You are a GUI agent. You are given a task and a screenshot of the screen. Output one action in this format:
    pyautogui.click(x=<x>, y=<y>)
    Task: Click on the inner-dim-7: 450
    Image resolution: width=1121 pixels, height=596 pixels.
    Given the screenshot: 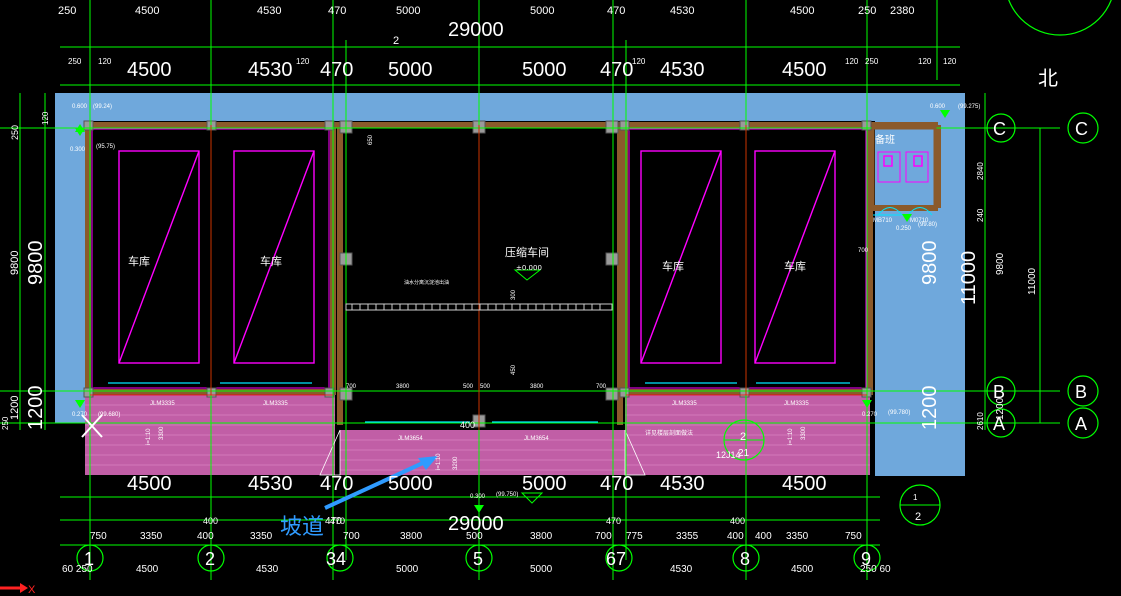 What is the action you would take?
    pyautogui.click(x=514, y=369)
    